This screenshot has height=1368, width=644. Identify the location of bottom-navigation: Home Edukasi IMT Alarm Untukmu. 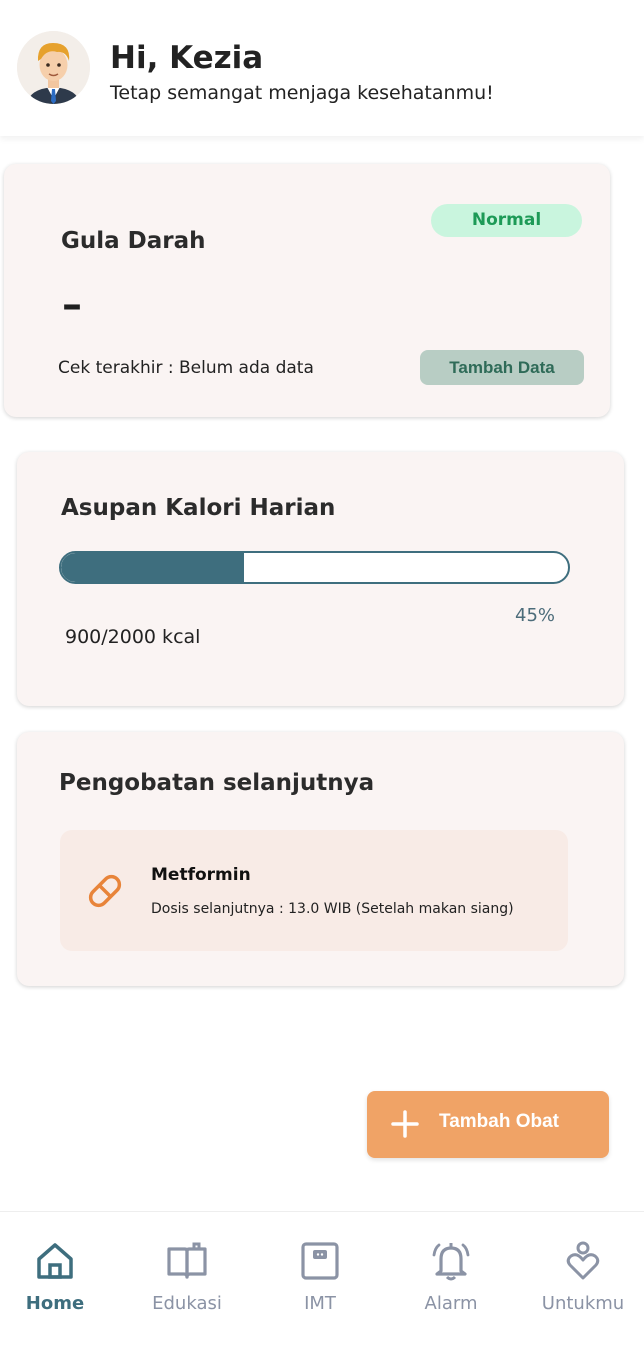
(322, 1289).